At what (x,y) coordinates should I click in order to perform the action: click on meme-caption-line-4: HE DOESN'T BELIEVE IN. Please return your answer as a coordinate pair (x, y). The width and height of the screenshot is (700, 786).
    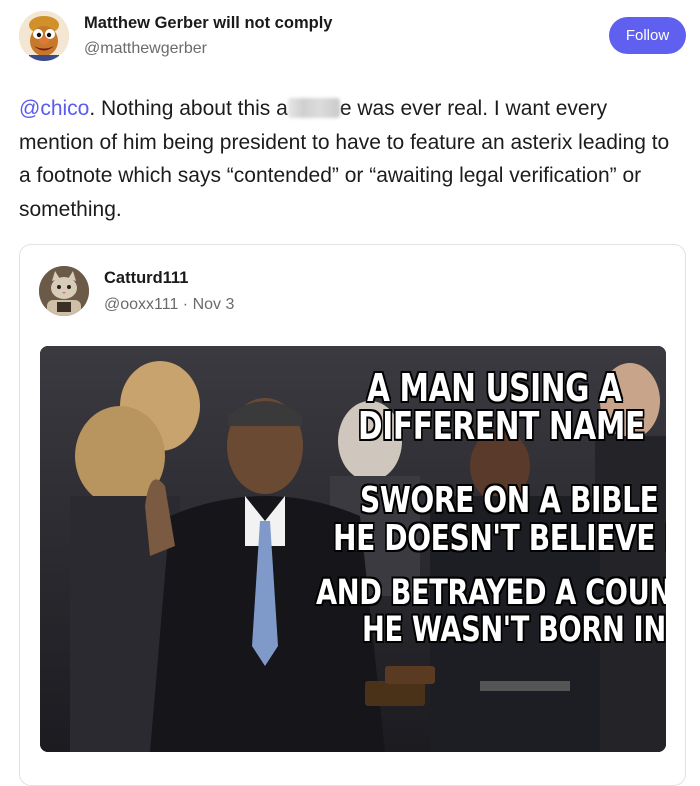
    Looking at the image, I should click on (499, 538).